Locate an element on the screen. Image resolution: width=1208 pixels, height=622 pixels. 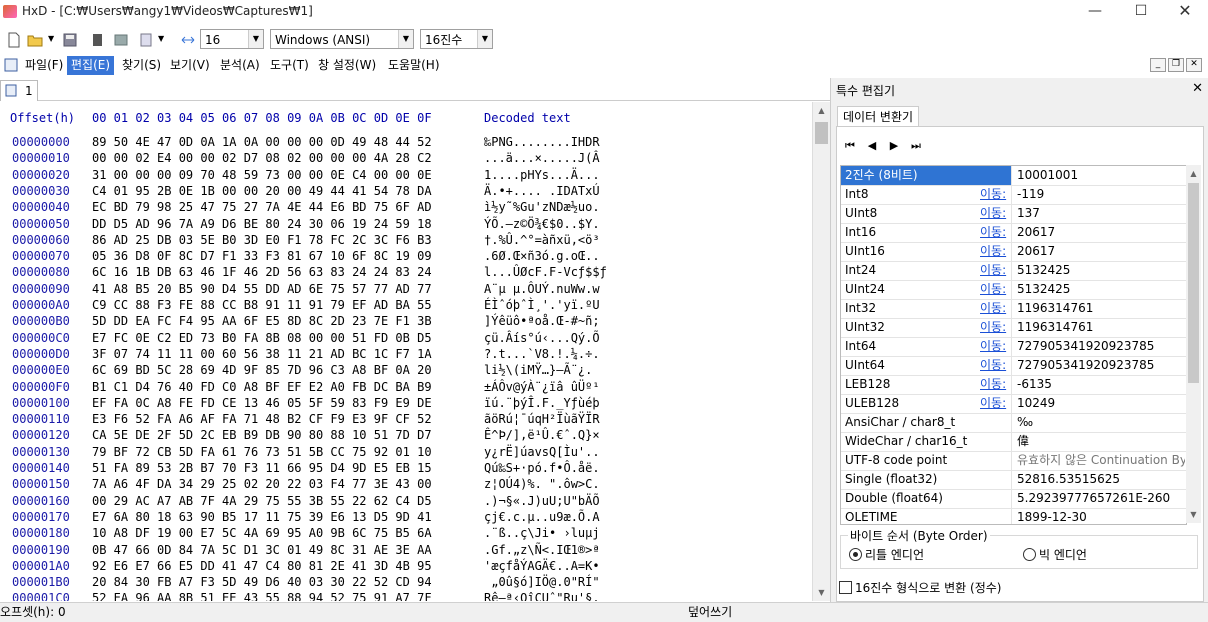
charset-select: Windows (ANSI) ▼ is located at coordinates (342, 39).